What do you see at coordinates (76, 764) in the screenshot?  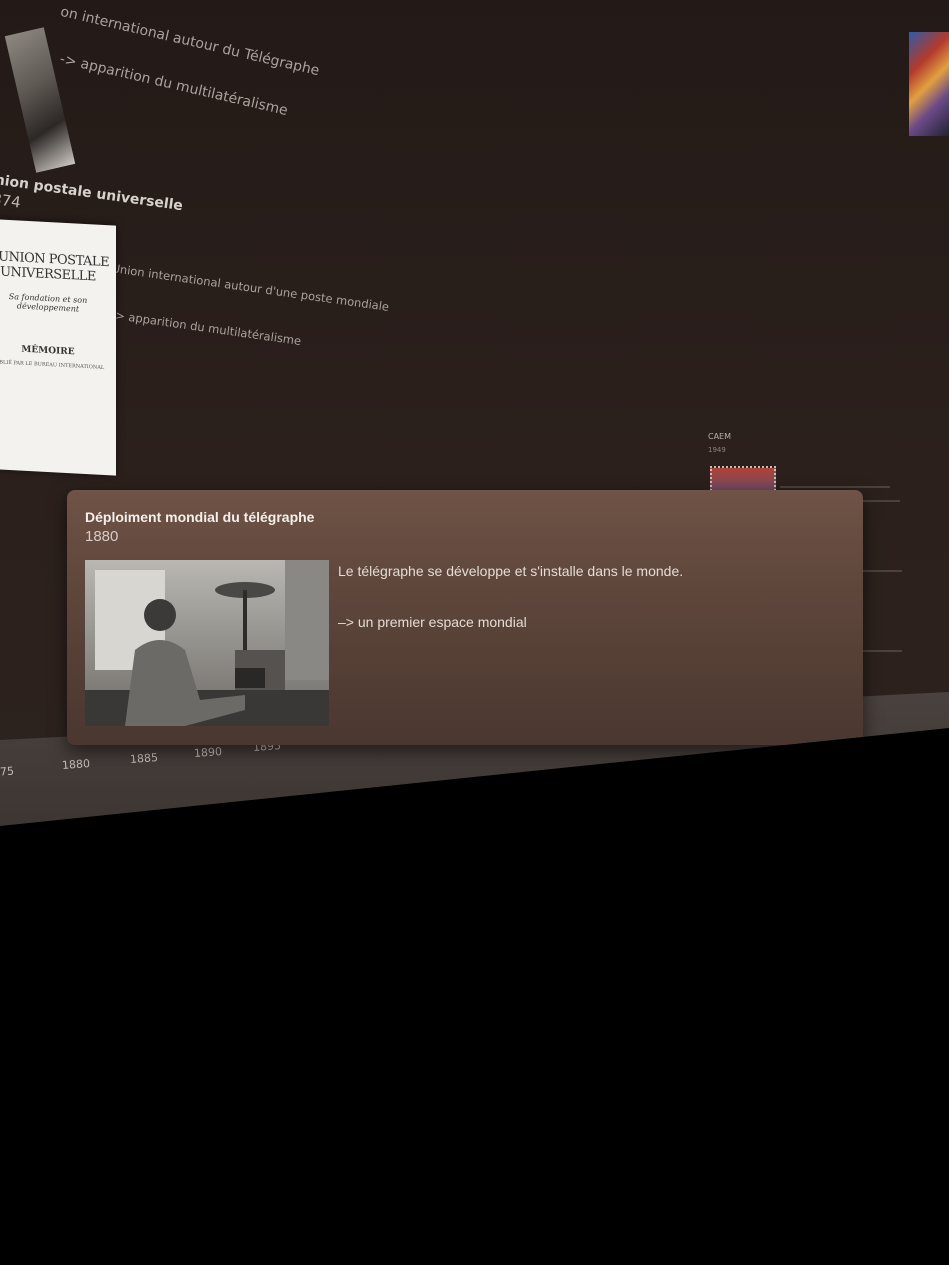 I see `tick-label: 1880` at bounding box center [76, 764].